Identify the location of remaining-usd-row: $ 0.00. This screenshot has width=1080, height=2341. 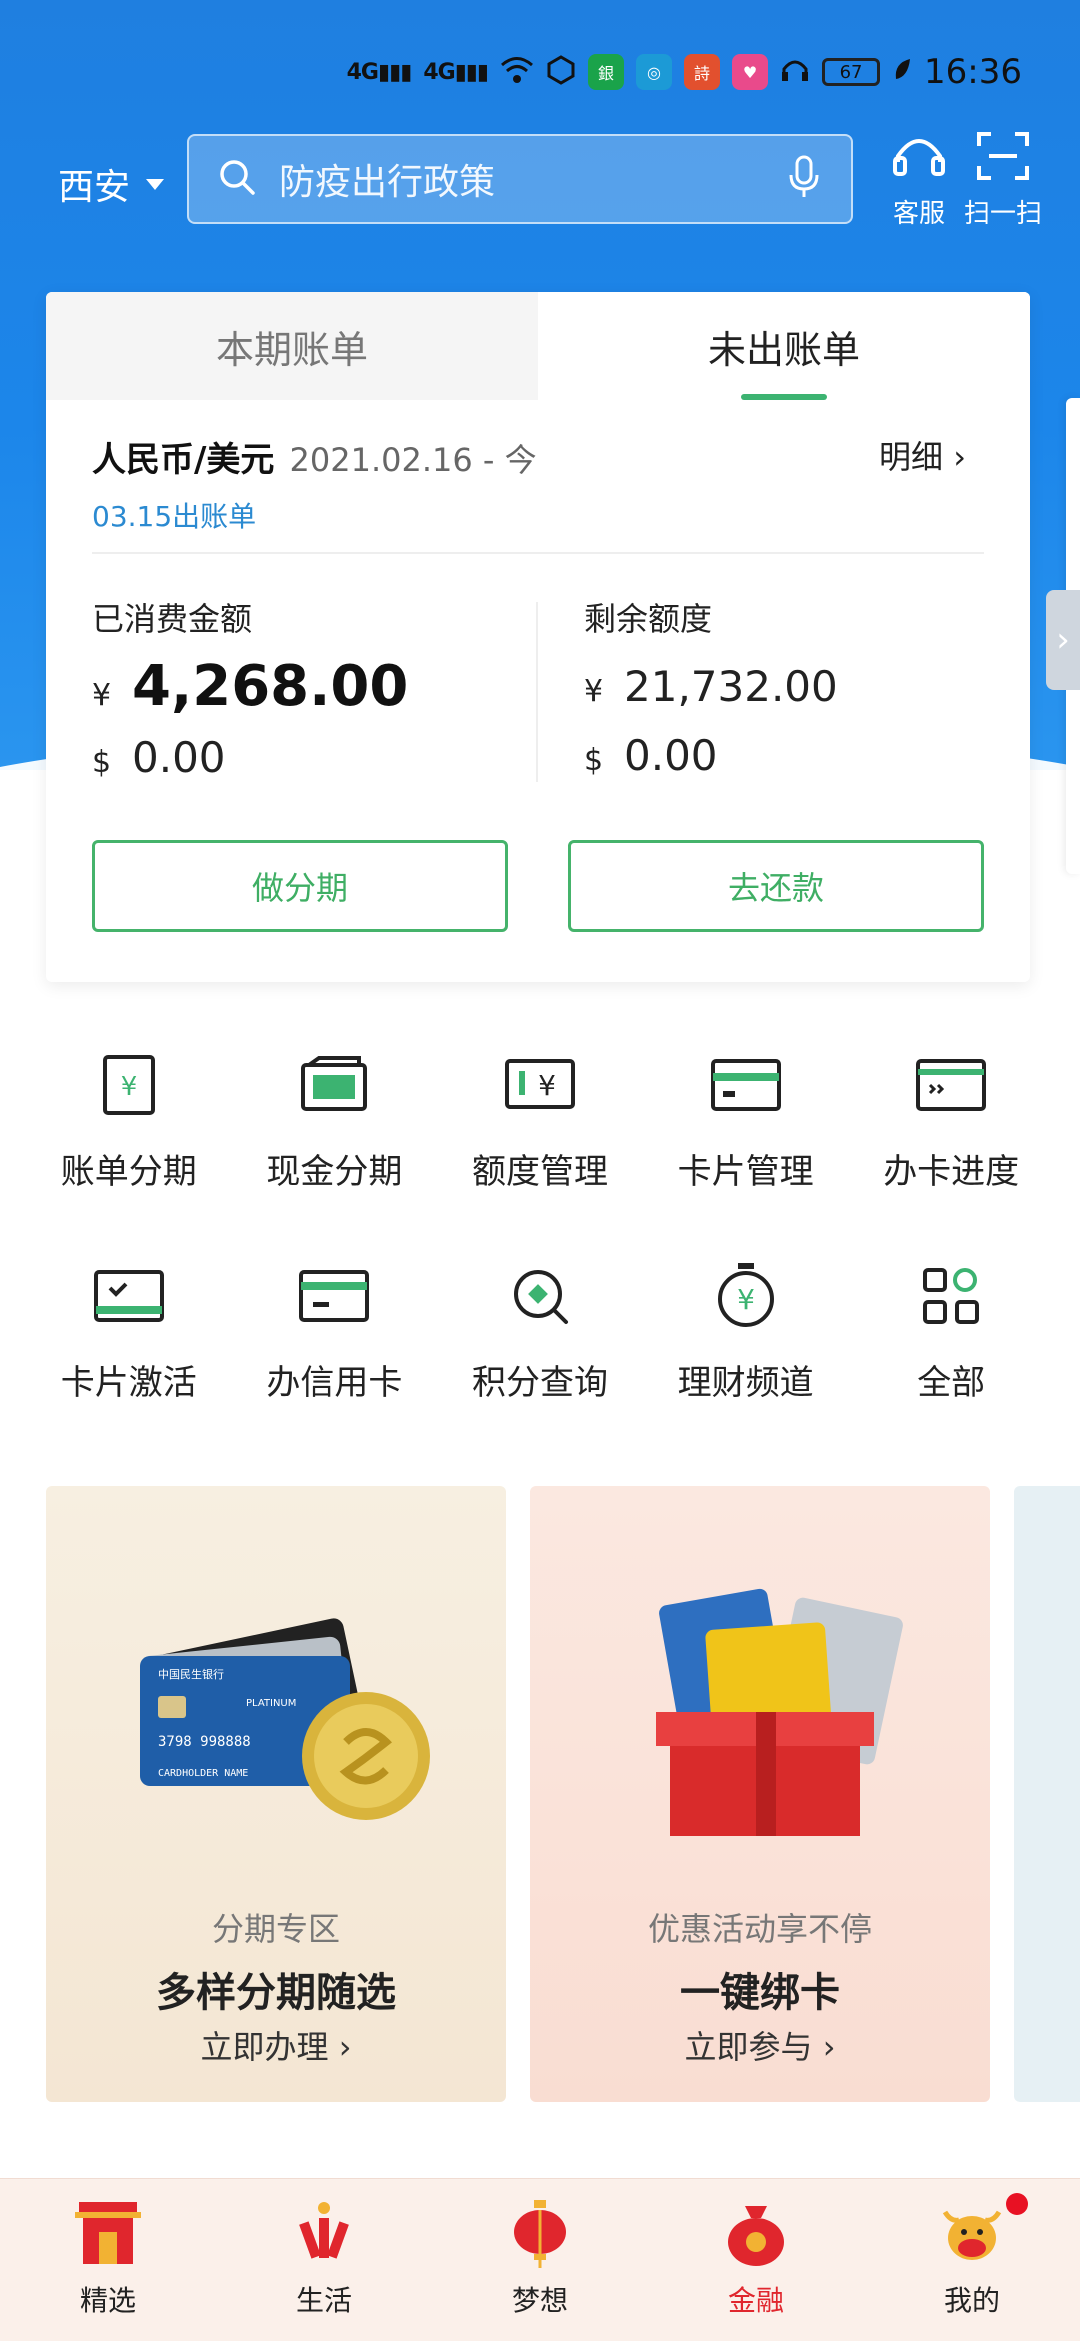
(711, 755).